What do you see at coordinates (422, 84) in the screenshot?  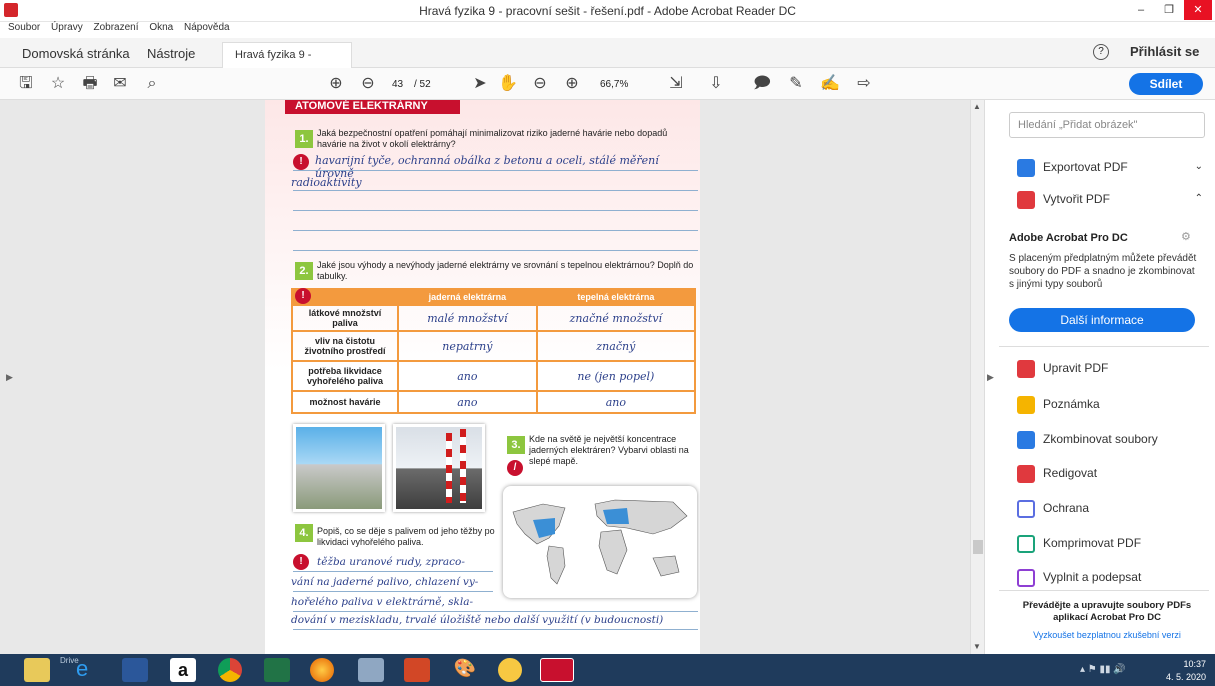 I see `page-total: / 52` at bounding box center [422, 84].